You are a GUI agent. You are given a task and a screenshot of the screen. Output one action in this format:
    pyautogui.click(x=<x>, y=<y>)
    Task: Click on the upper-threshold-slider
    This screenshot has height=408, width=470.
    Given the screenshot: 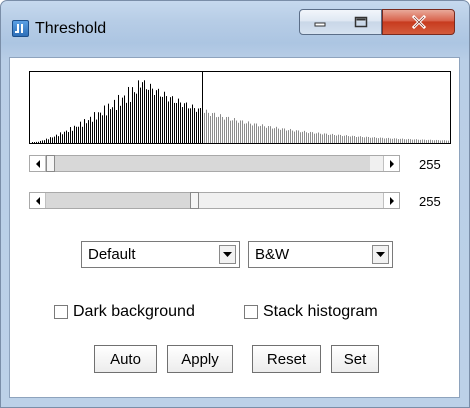 What is the action you would take?
    pyautogui.click(x=214, y=200)
    